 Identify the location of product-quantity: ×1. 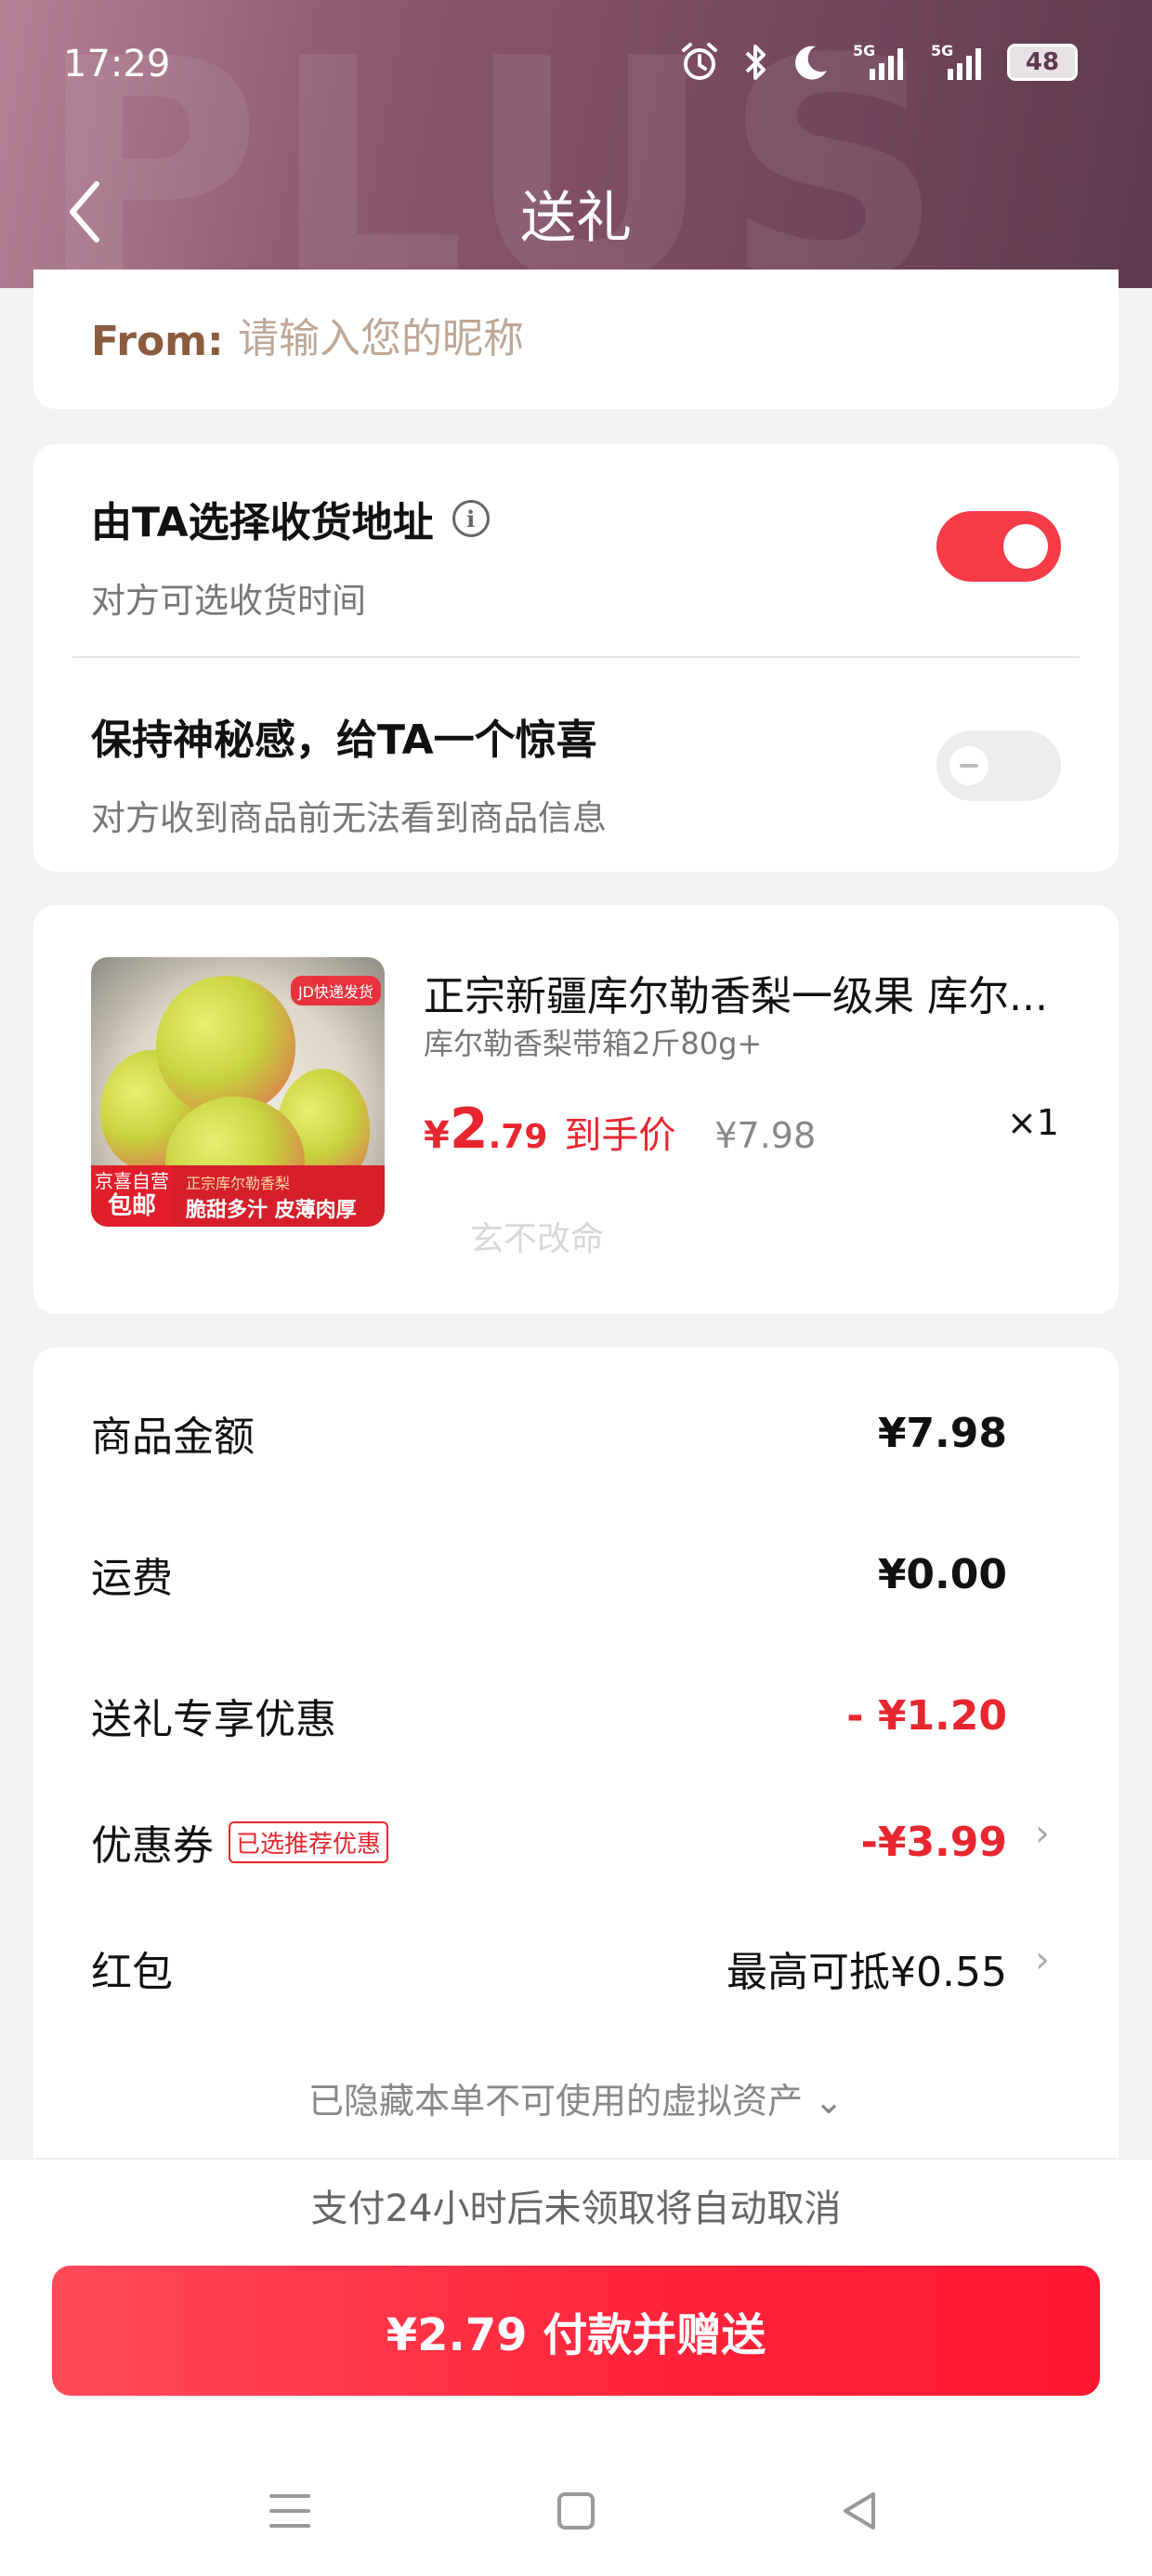
(1032, 1122).